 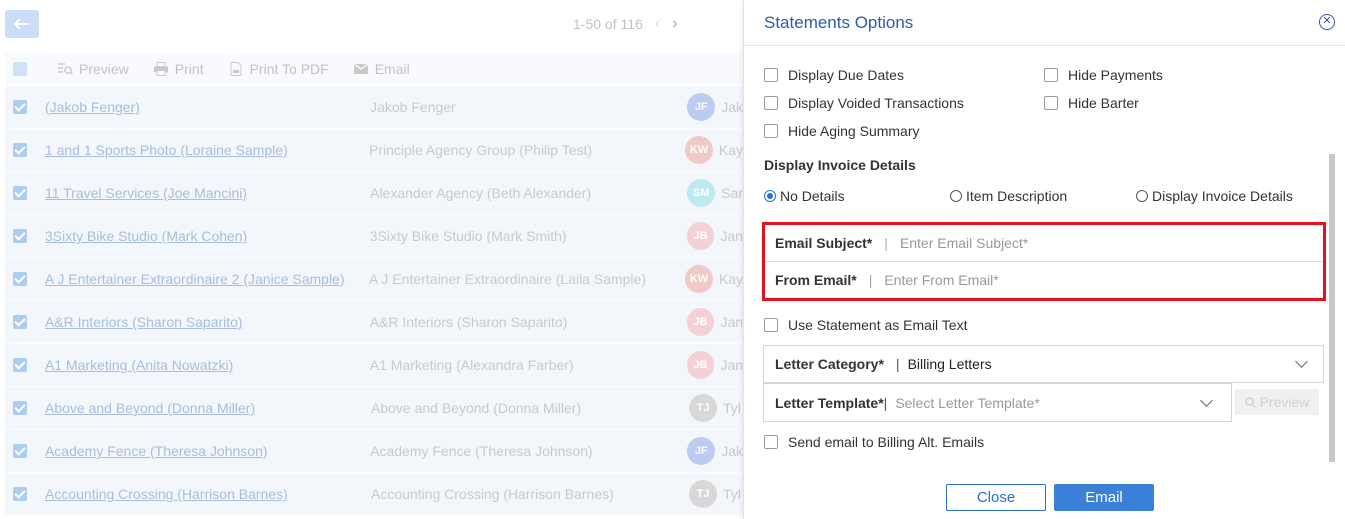 What do you see at coordinates (771, 442) in the screenshot?
I see `billing-alt-checkbox` at bounding box center [771, 442].